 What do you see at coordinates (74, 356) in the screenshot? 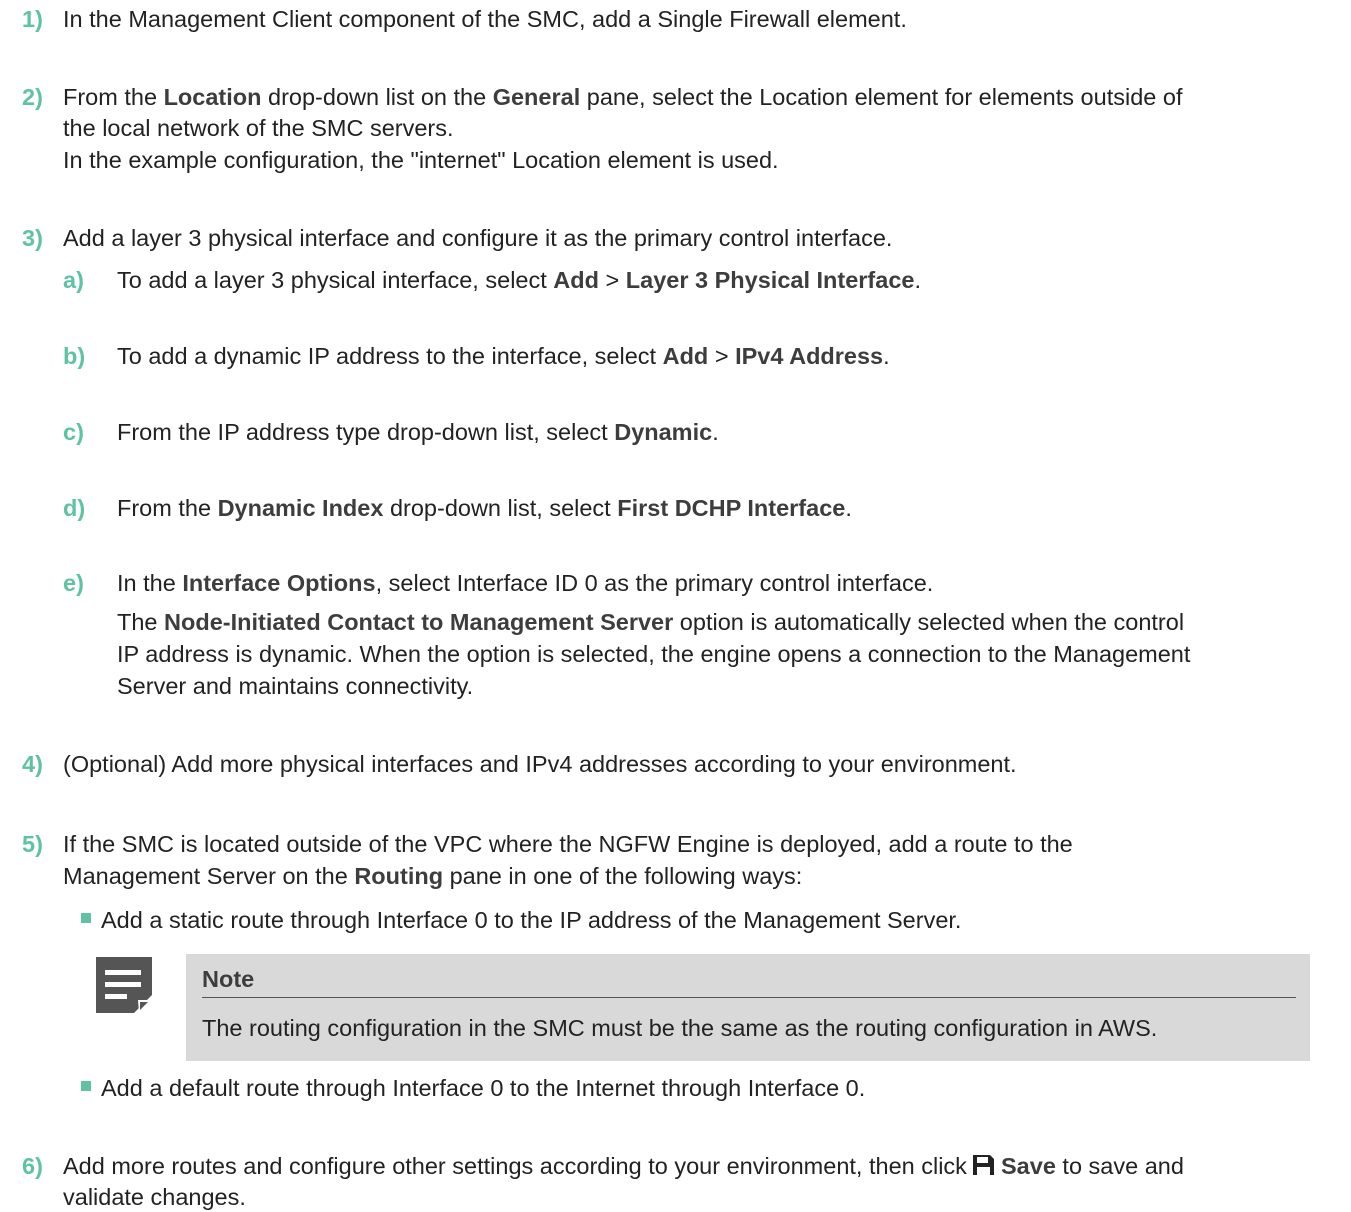
I see `substep-number: b)` at bounding box center [74, 356].